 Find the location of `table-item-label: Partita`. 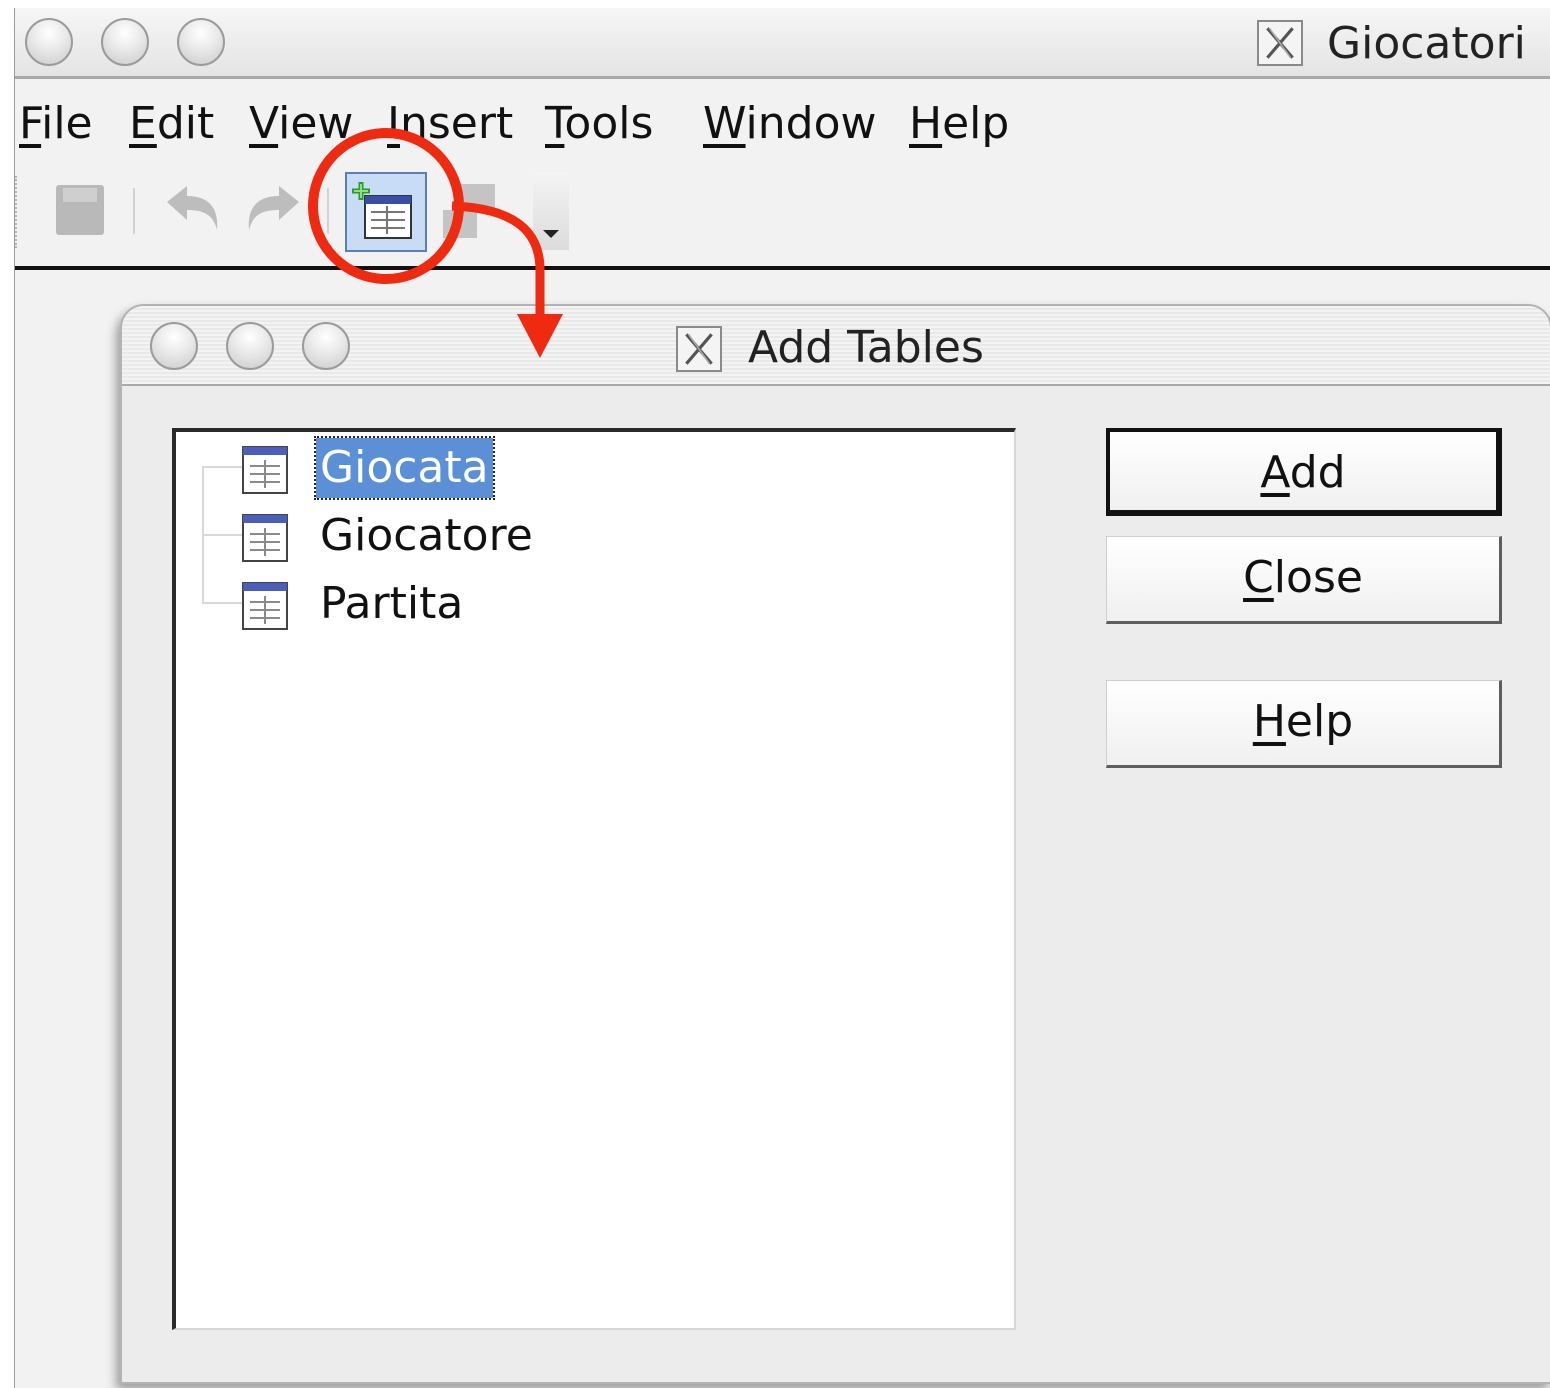

table-item-label: Partita is located at coordinates (392, 603).